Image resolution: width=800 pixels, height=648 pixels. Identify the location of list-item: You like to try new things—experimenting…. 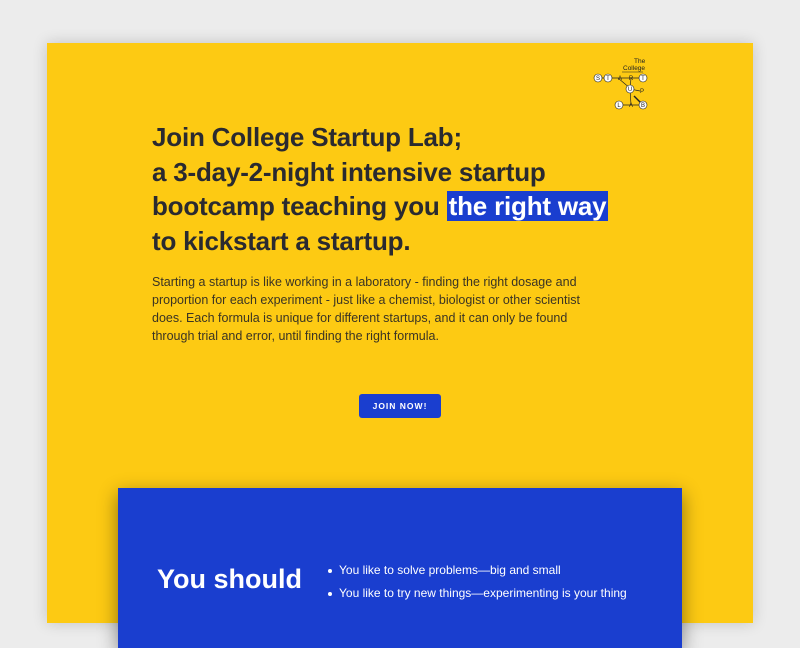
(476, 597).